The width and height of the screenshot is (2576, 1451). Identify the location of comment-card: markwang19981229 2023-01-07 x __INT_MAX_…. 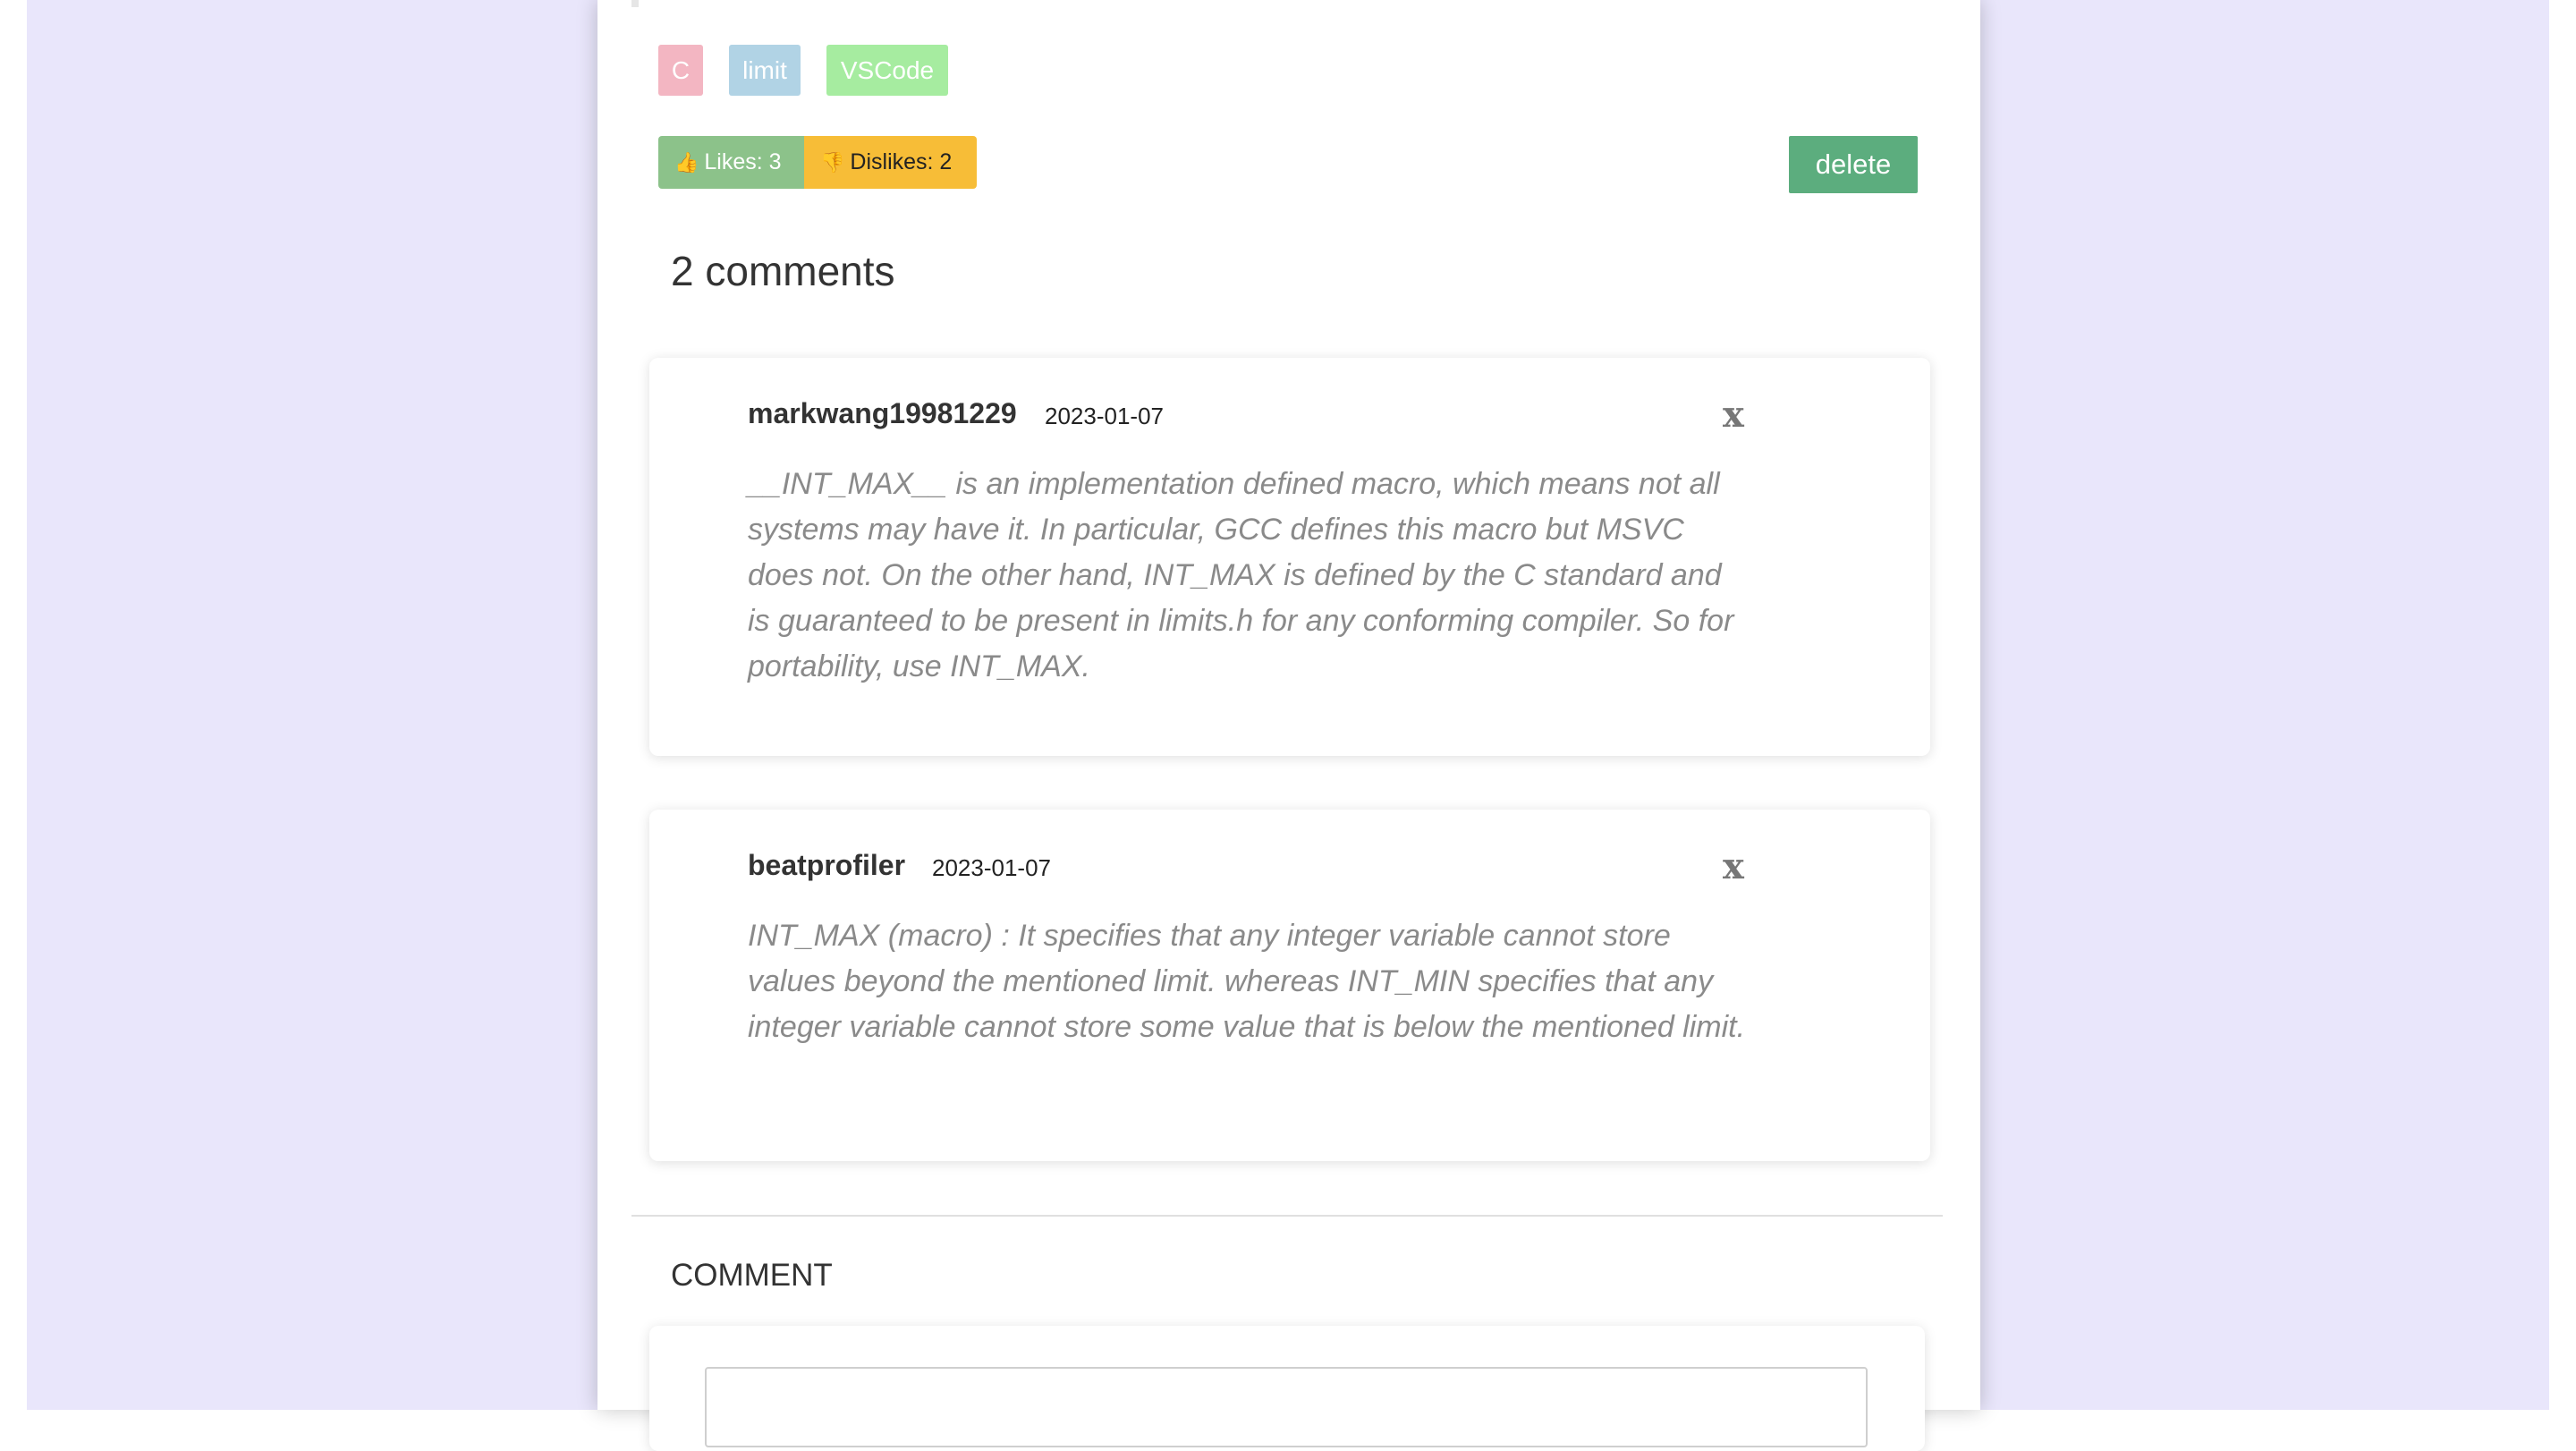
(1289, 557).